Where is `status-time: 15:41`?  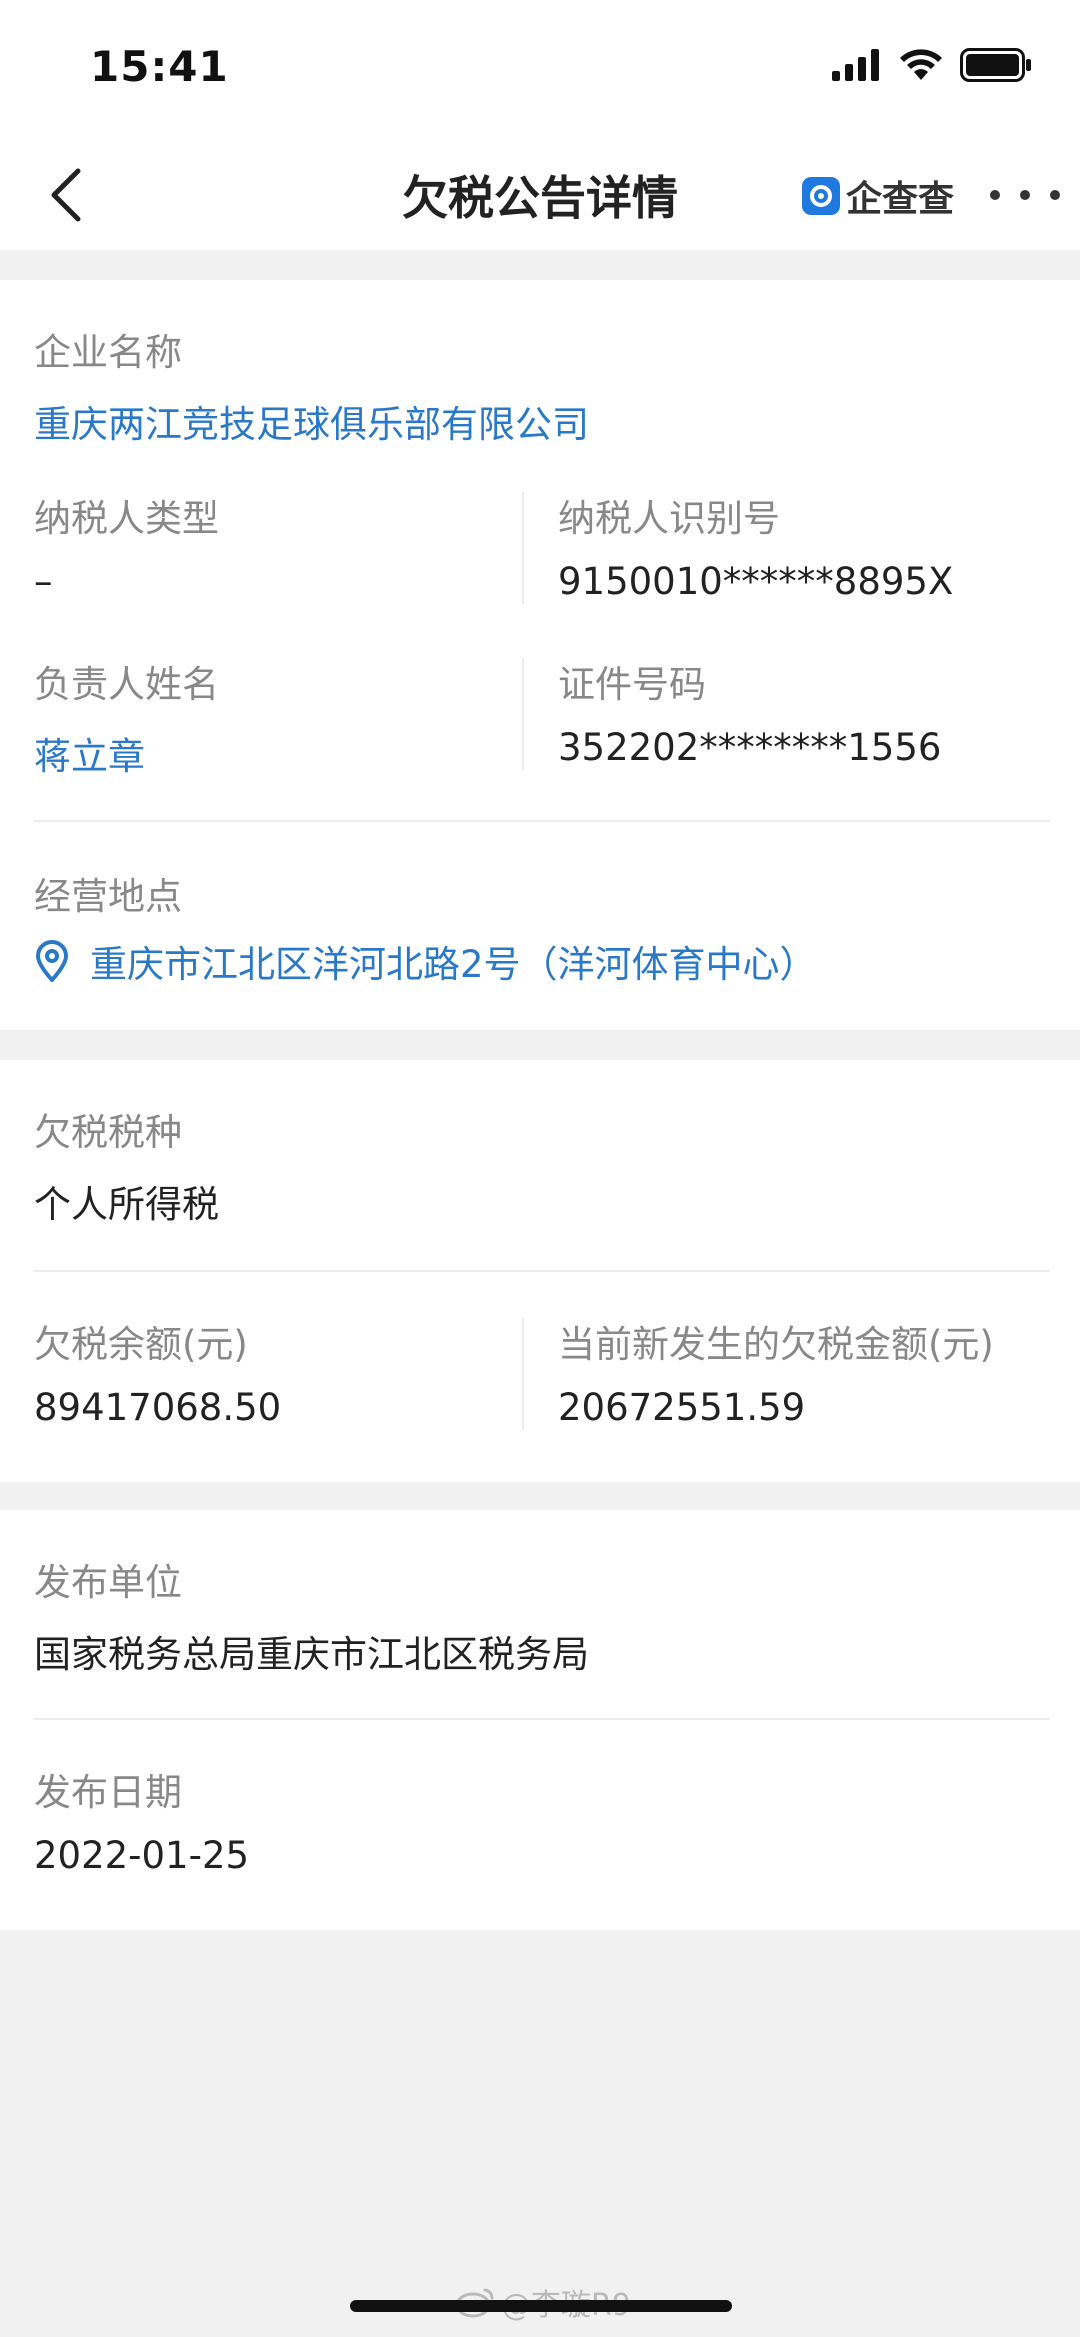
status-time: 15:41 is located at coordinates (159, 66).